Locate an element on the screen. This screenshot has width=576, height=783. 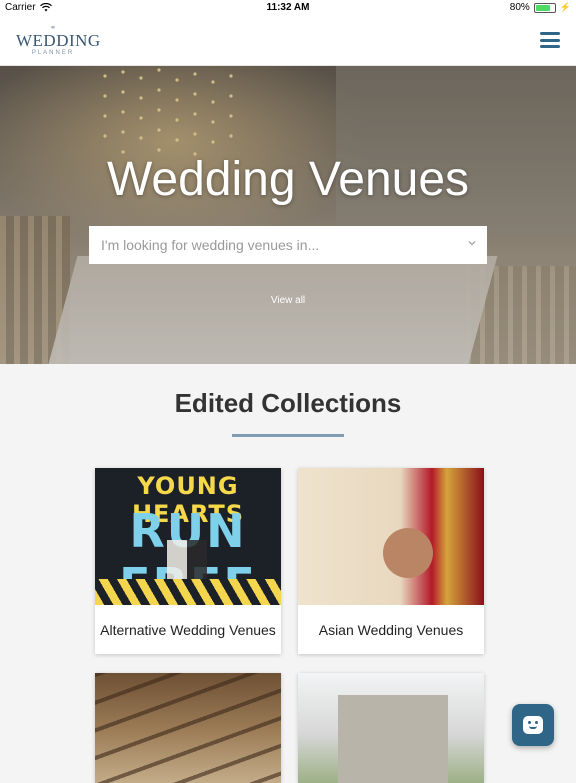
page-title: Wedding Venues is located at coordinates (288, 179).